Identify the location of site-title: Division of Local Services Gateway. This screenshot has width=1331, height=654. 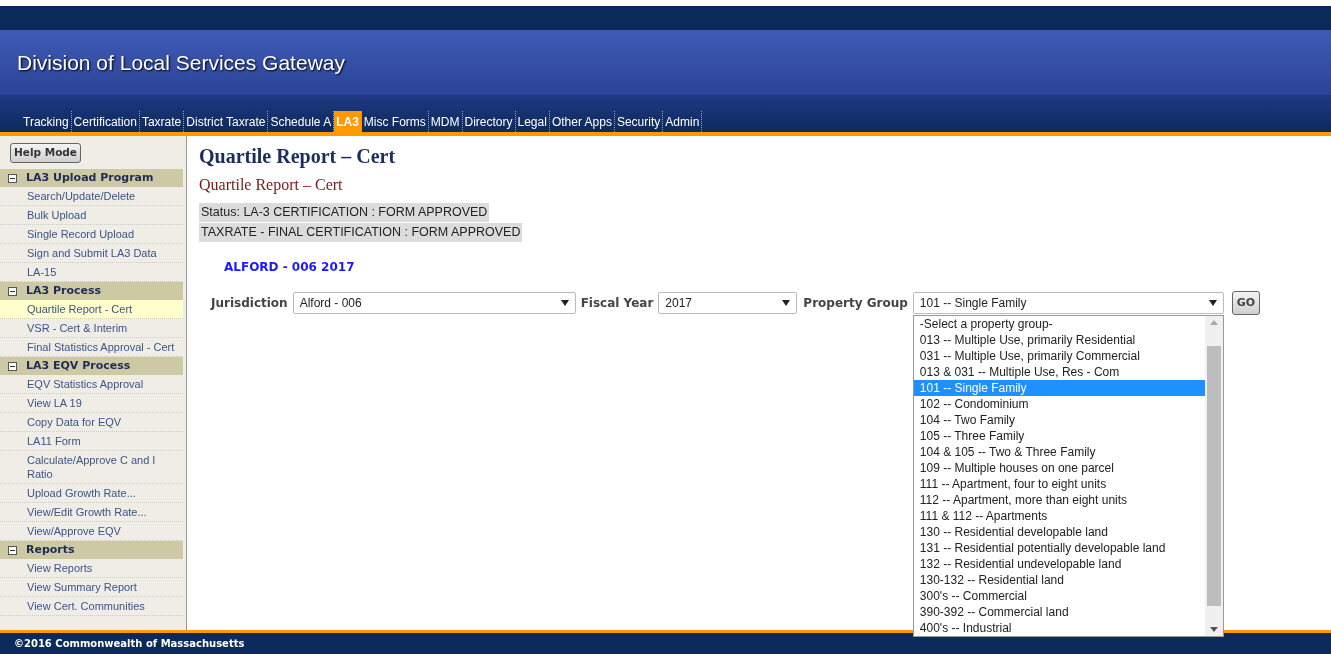
(181, 62).